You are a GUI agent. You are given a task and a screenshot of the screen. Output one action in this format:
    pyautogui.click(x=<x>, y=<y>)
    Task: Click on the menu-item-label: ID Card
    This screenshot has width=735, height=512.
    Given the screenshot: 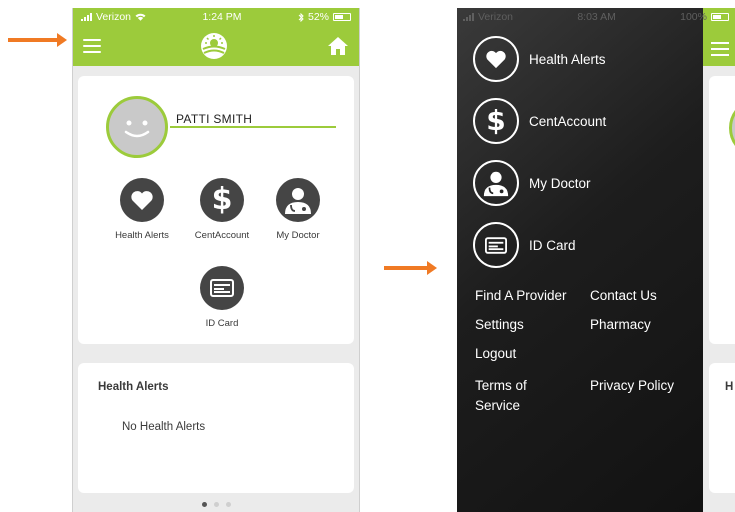 What is the action you would take?
    pyautogui.click(x=552, y=245)
    